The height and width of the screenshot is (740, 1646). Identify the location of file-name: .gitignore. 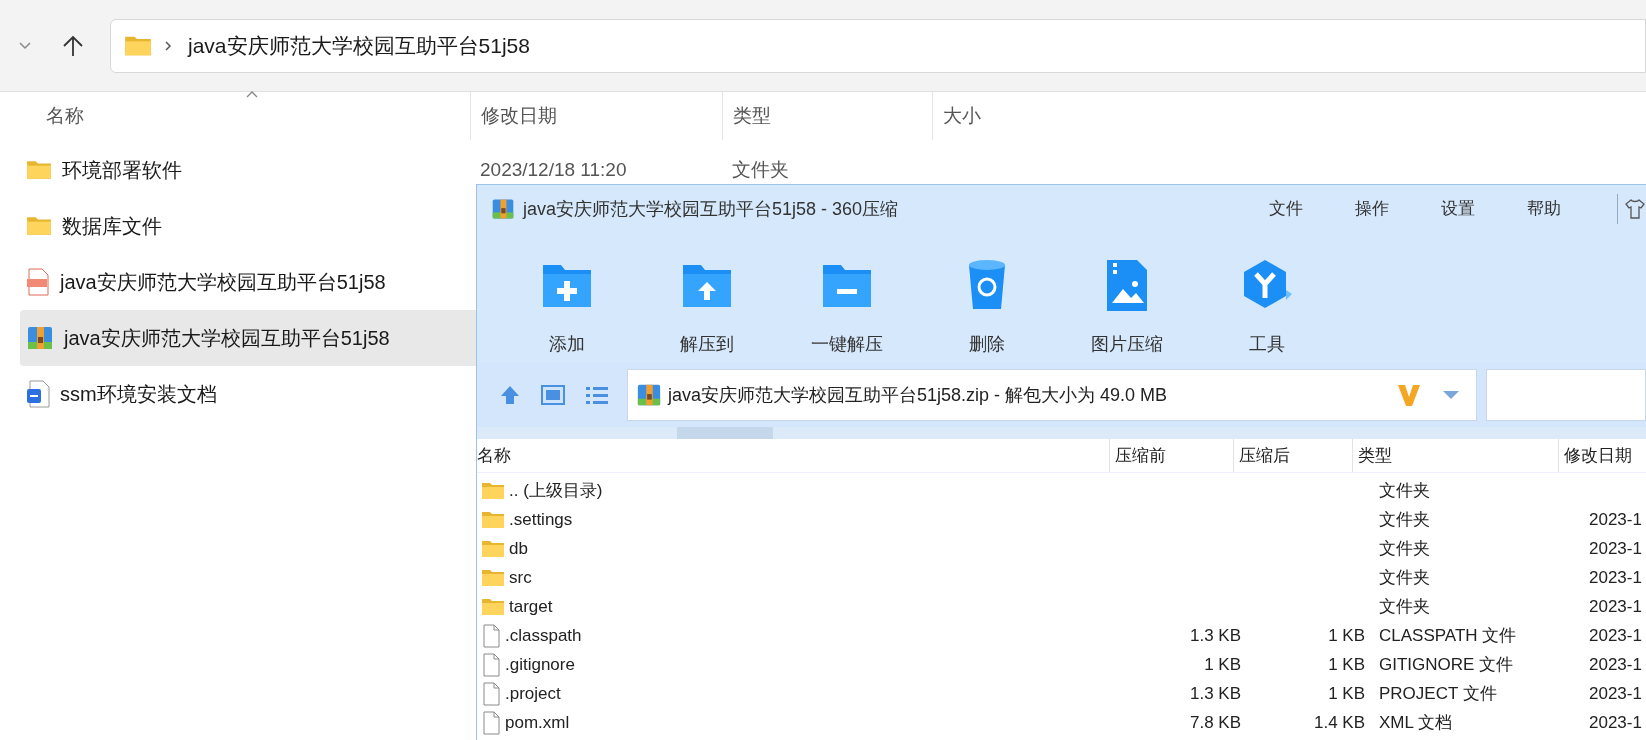
(540, 664).